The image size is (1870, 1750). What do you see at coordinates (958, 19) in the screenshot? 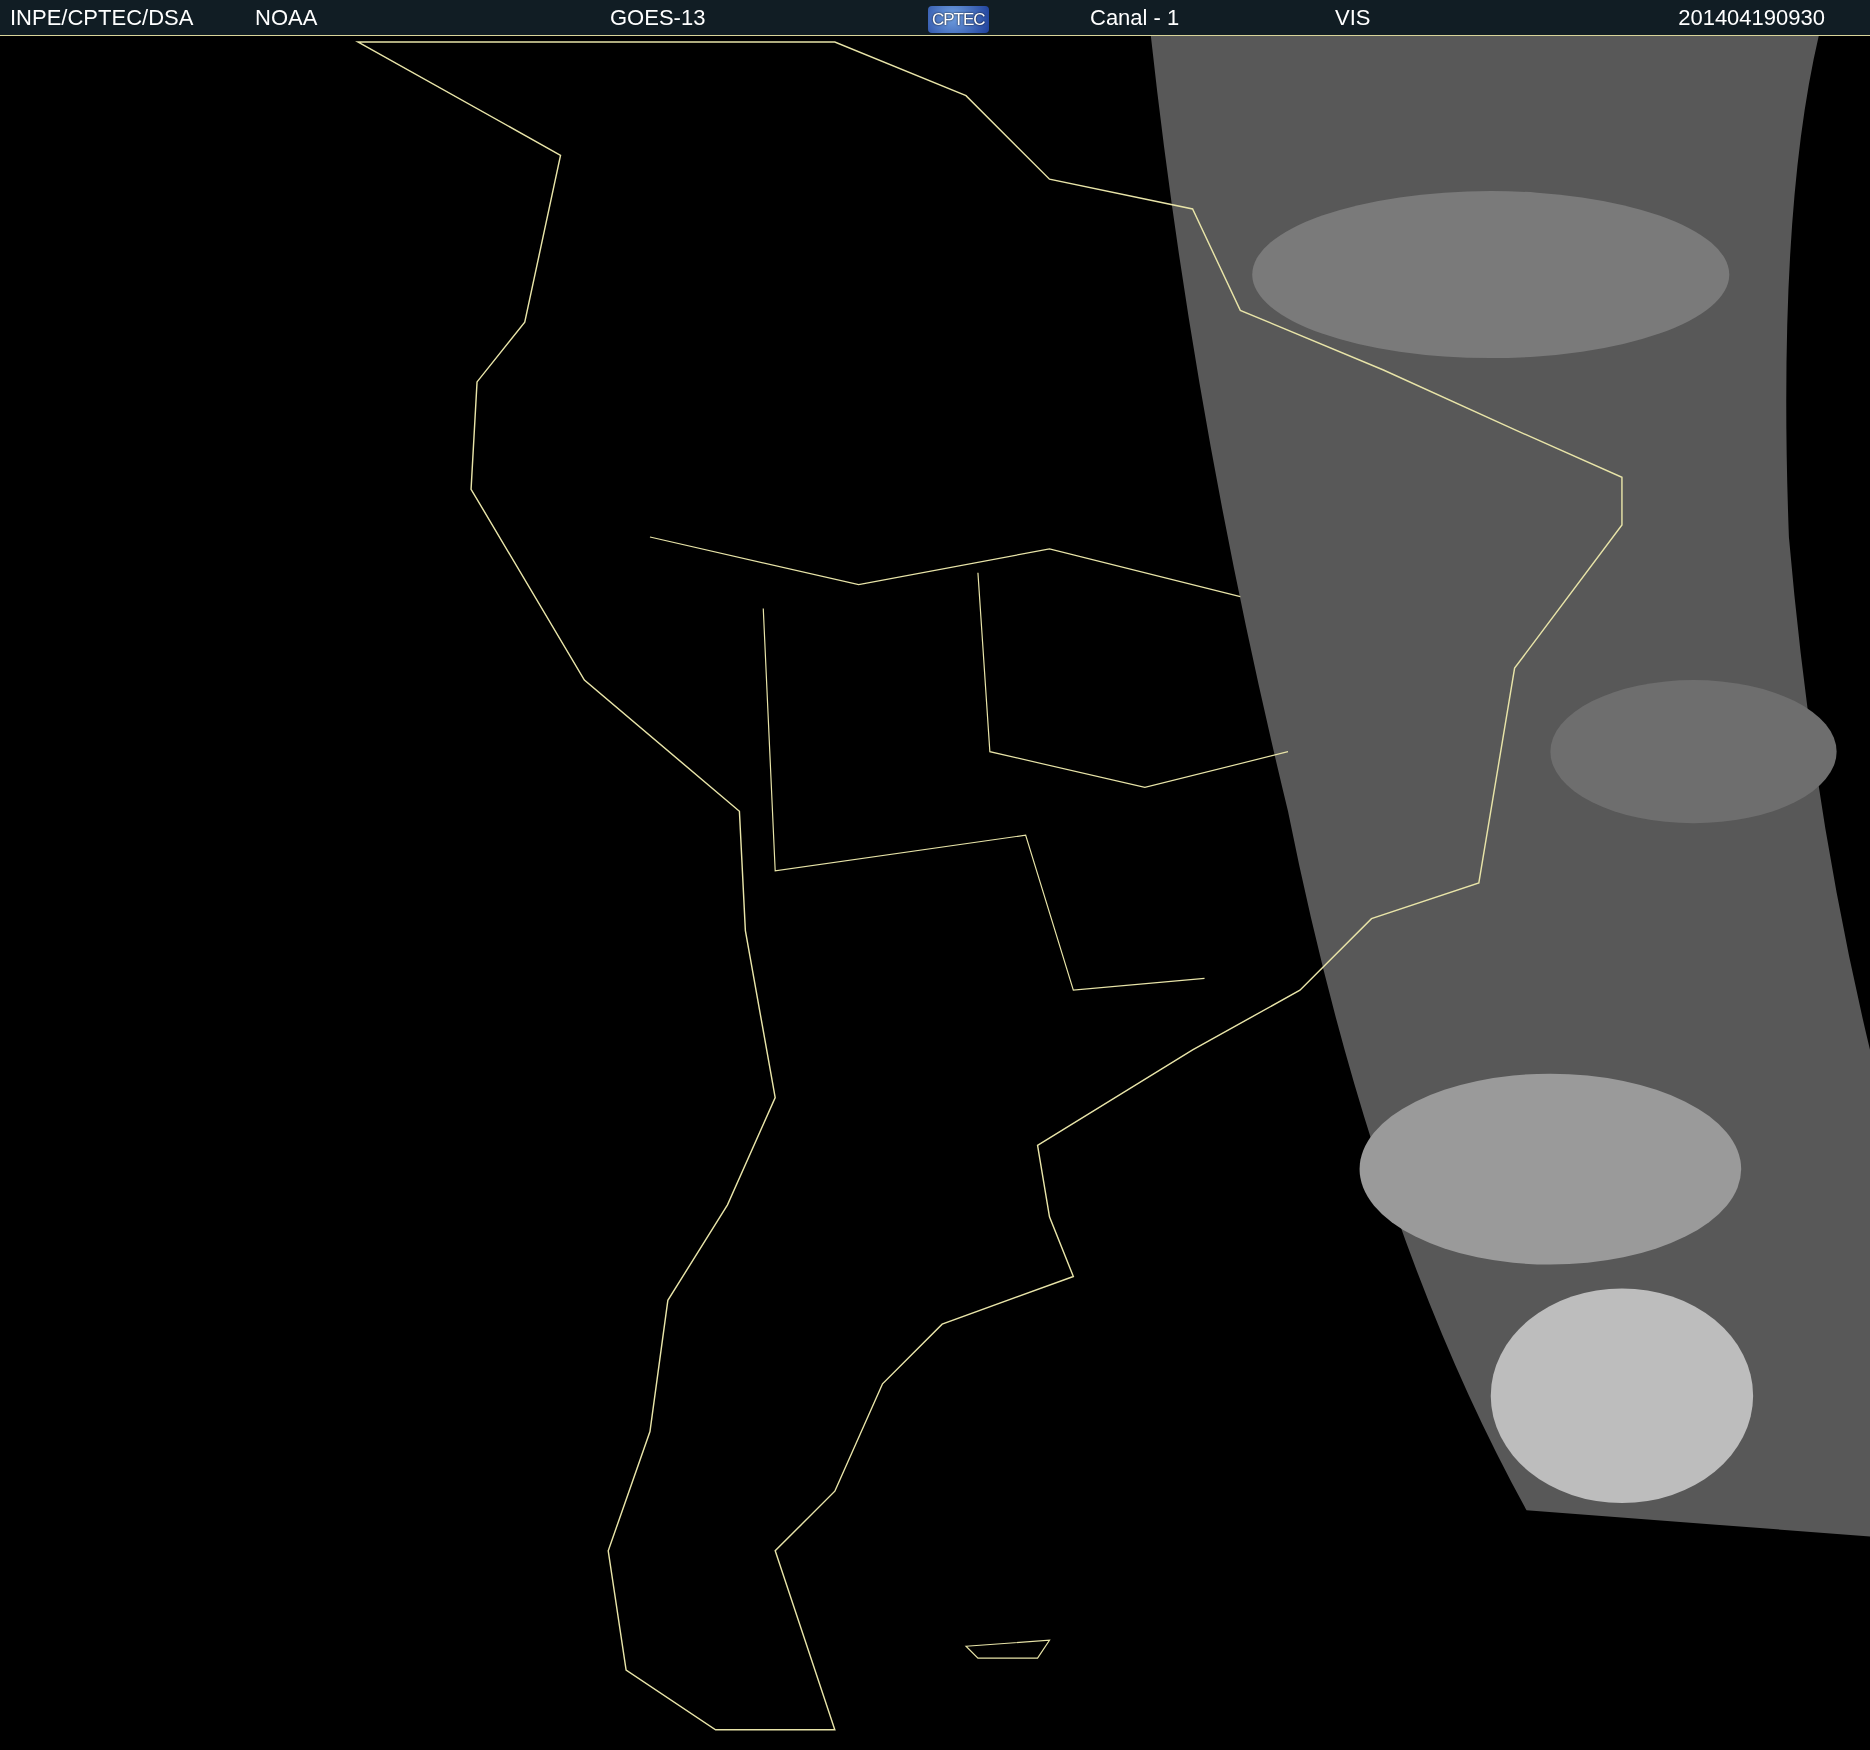
I see `logo: CPTEC` at bounding box center [958, 19].